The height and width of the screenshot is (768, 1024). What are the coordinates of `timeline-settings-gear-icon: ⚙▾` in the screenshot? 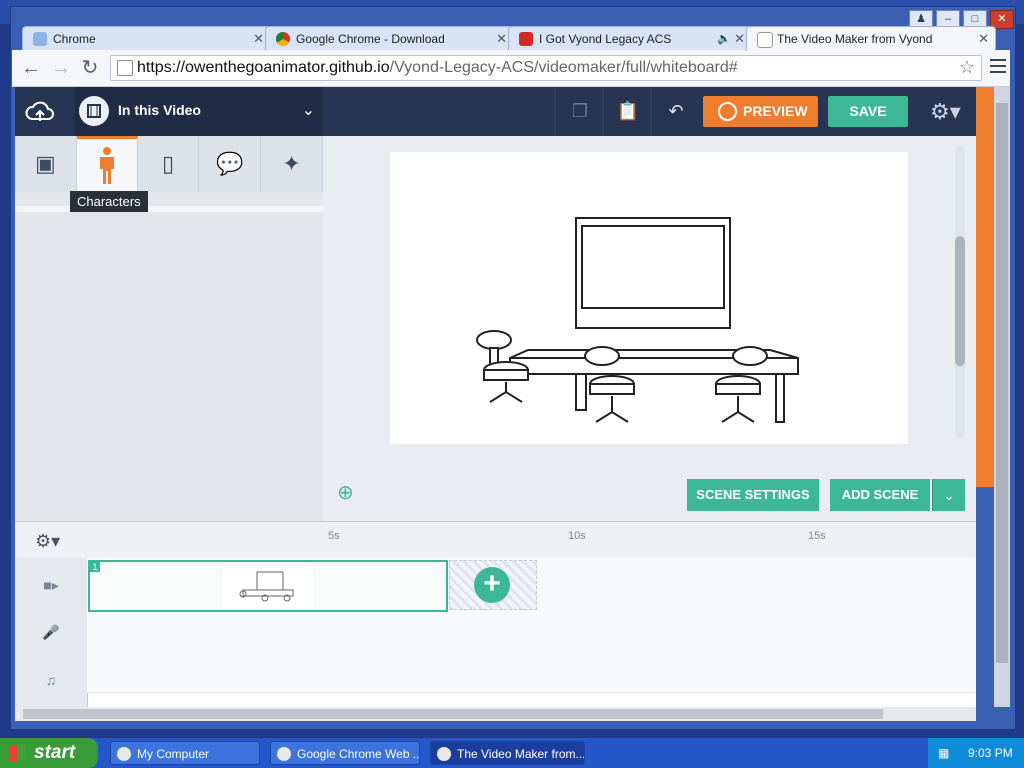 It's located at (47, 541).